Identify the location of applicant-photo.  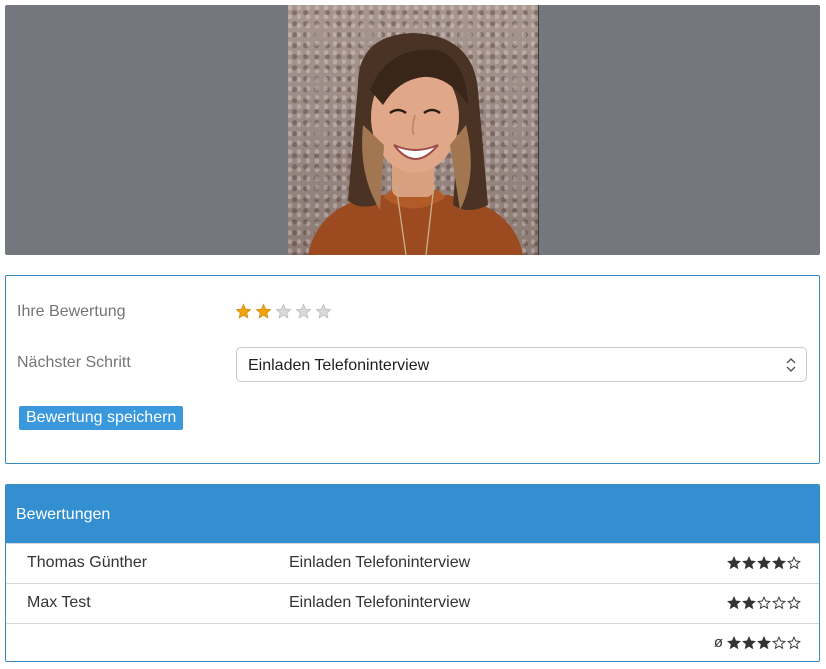
(413, 130).